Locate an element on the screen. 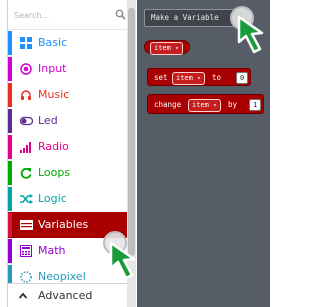  make-variable-button: Make a Variable is located at coordinates (194, 18).